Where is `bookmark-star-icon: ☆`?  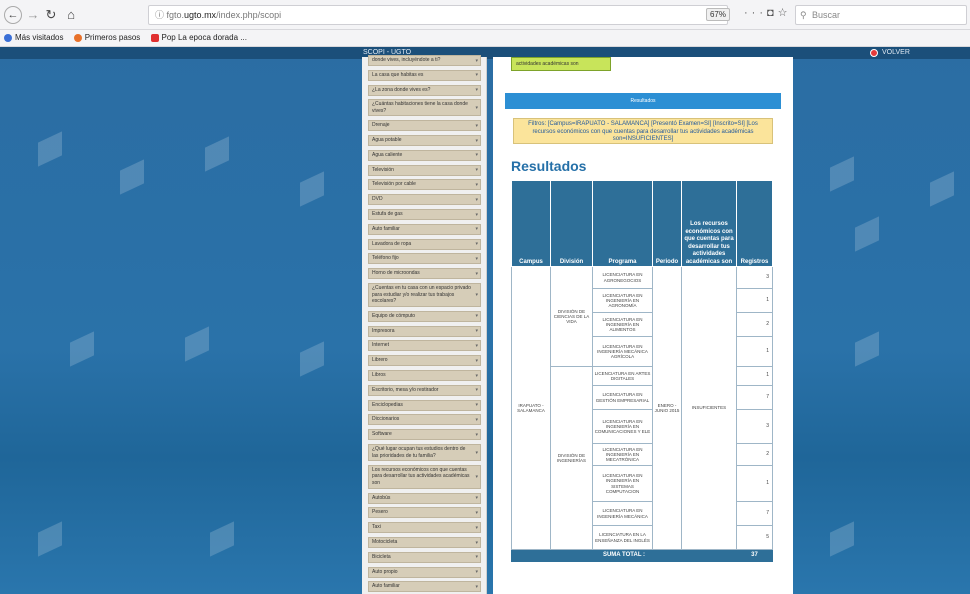 bookmark-star-icon: ☆ is located at coordinates (785, 13).